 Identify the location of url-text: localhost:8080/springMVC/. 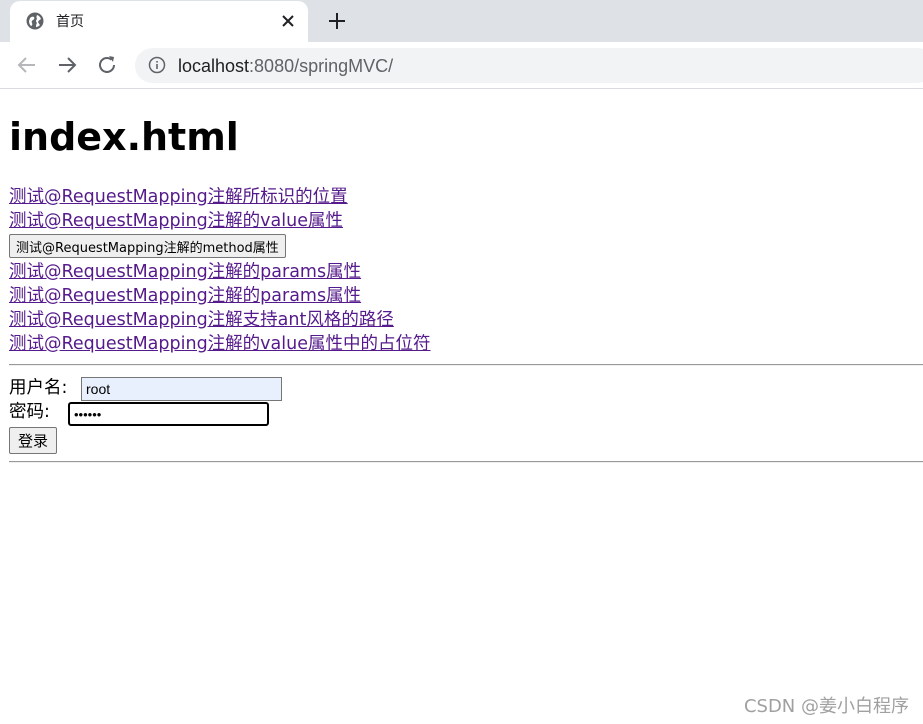
(285, 66).